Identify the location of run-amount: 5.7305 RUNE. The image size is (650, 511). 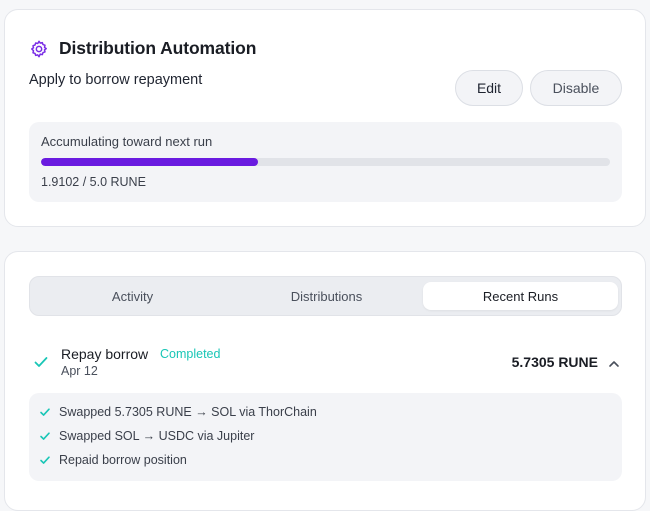
(554, 362).